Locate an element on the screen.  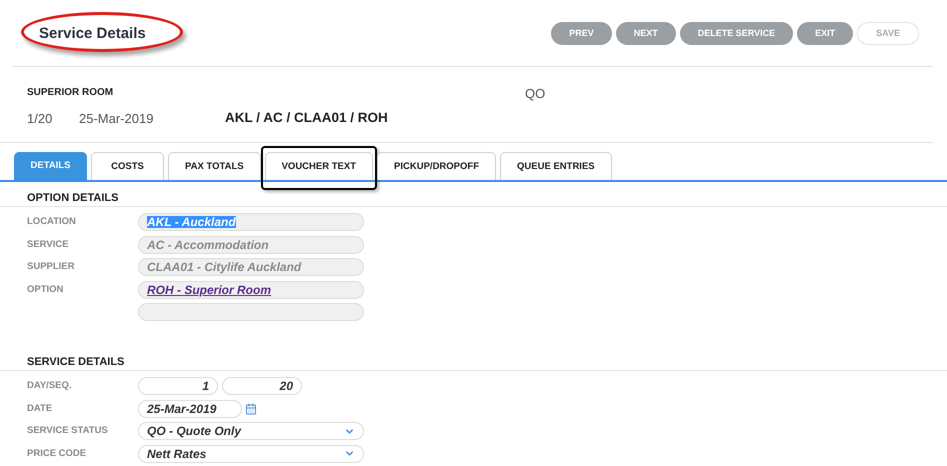
field-label: PRICE CODE is located at coordinates (56, 453).